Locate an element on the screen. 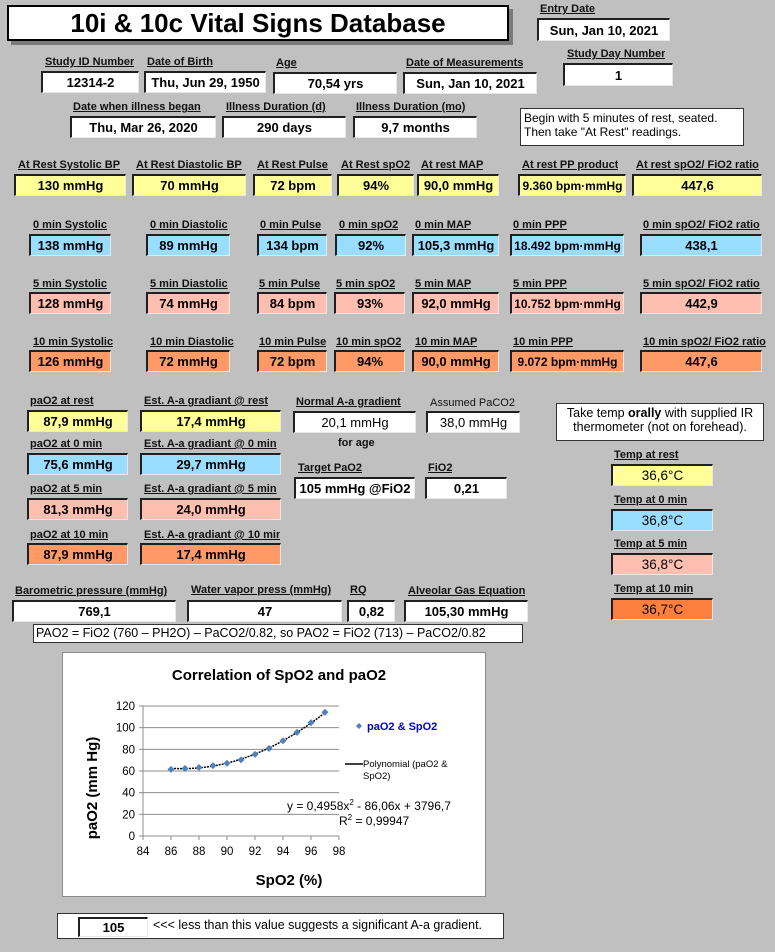 Image resolution: width=775 pixels, height=952 pixels. label-5min-6: 5 min spO2/ FiO2 ratio is located at coordinates (701, 284).